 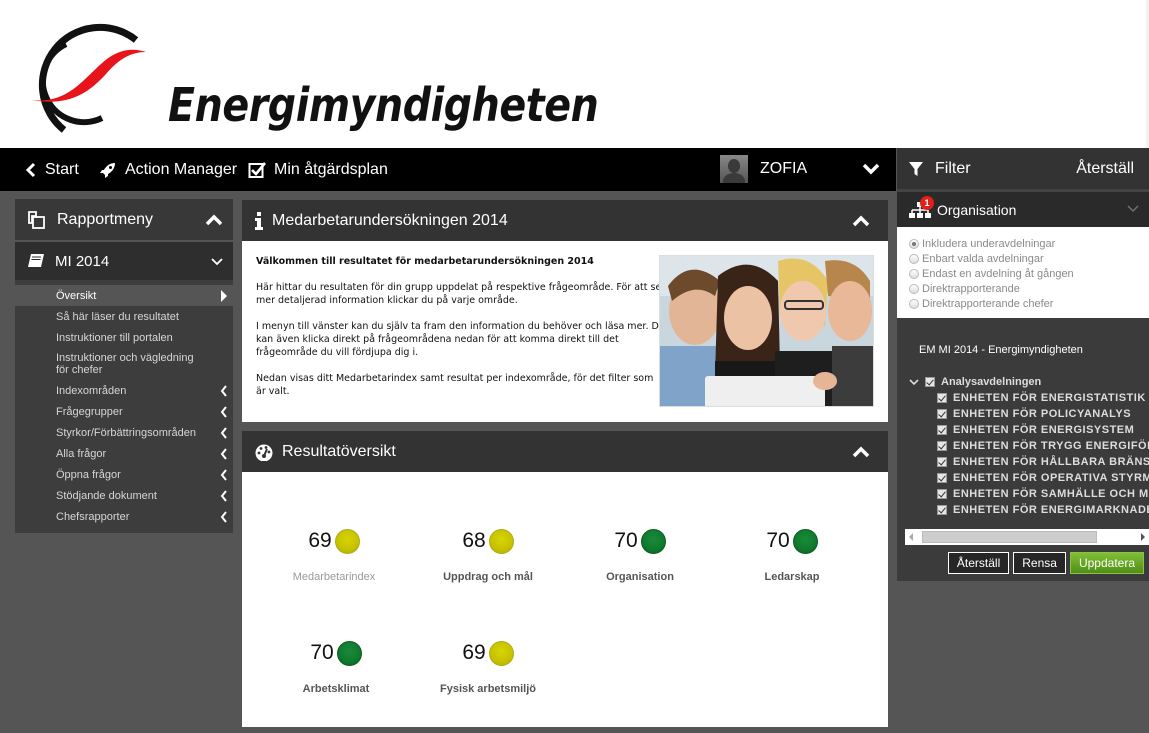 I want to click on tree-horizontal-scrollbar, so click(x=1027, y=537).